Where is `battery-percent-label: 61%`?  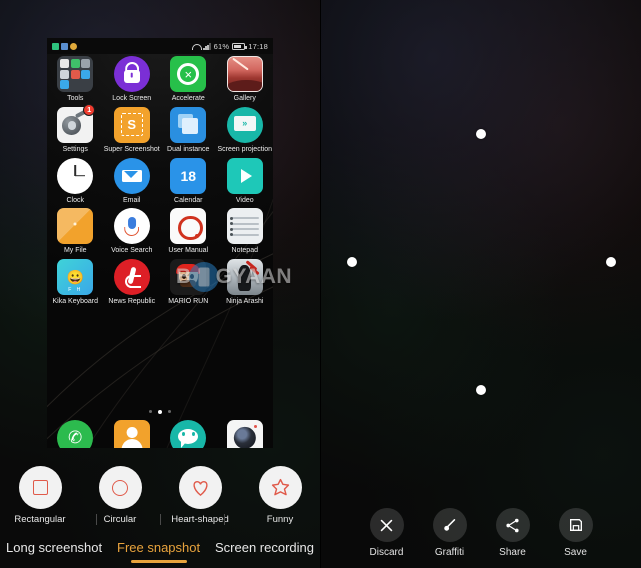 battery-percent-label: 61% is located at coordinates (221, 46).